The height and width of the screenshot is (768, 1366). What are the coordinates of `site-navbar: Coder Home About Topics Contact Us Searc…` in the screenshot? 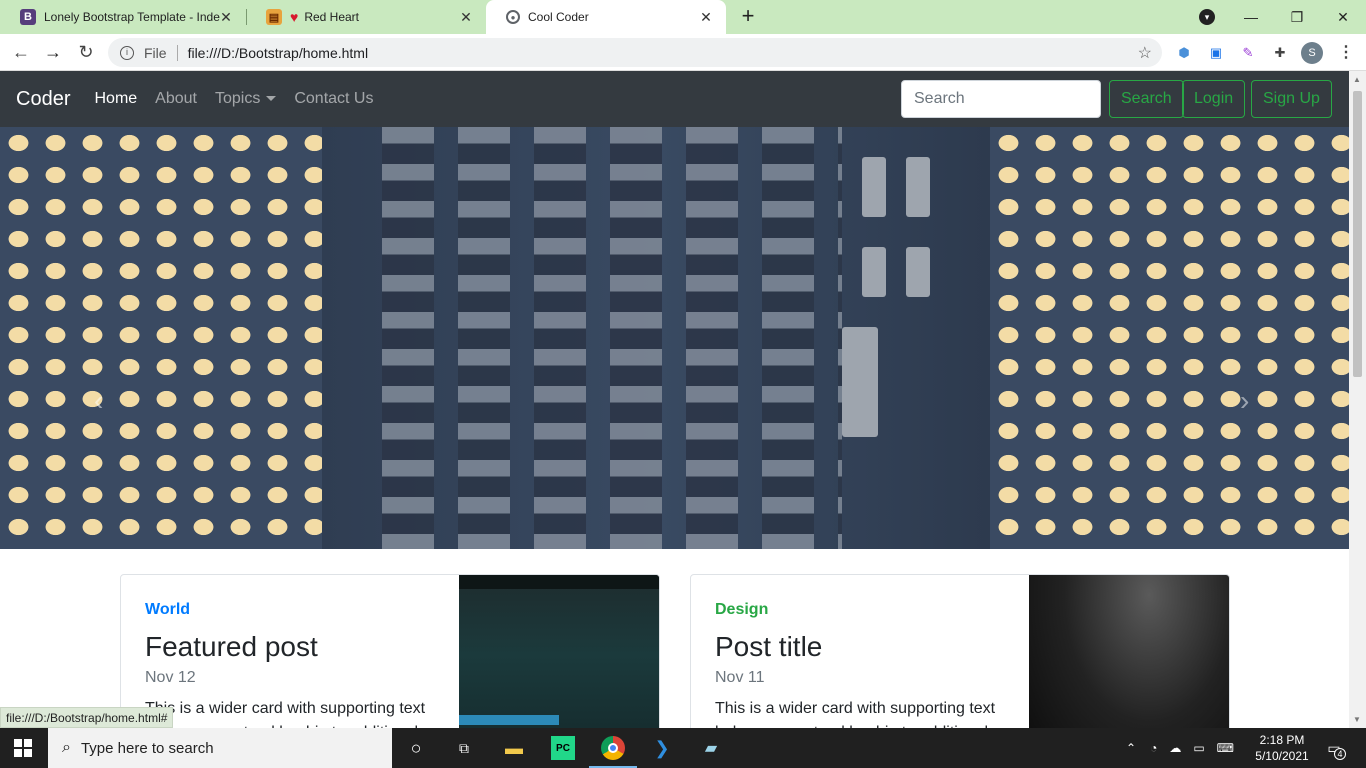 It's located at (674, 99).